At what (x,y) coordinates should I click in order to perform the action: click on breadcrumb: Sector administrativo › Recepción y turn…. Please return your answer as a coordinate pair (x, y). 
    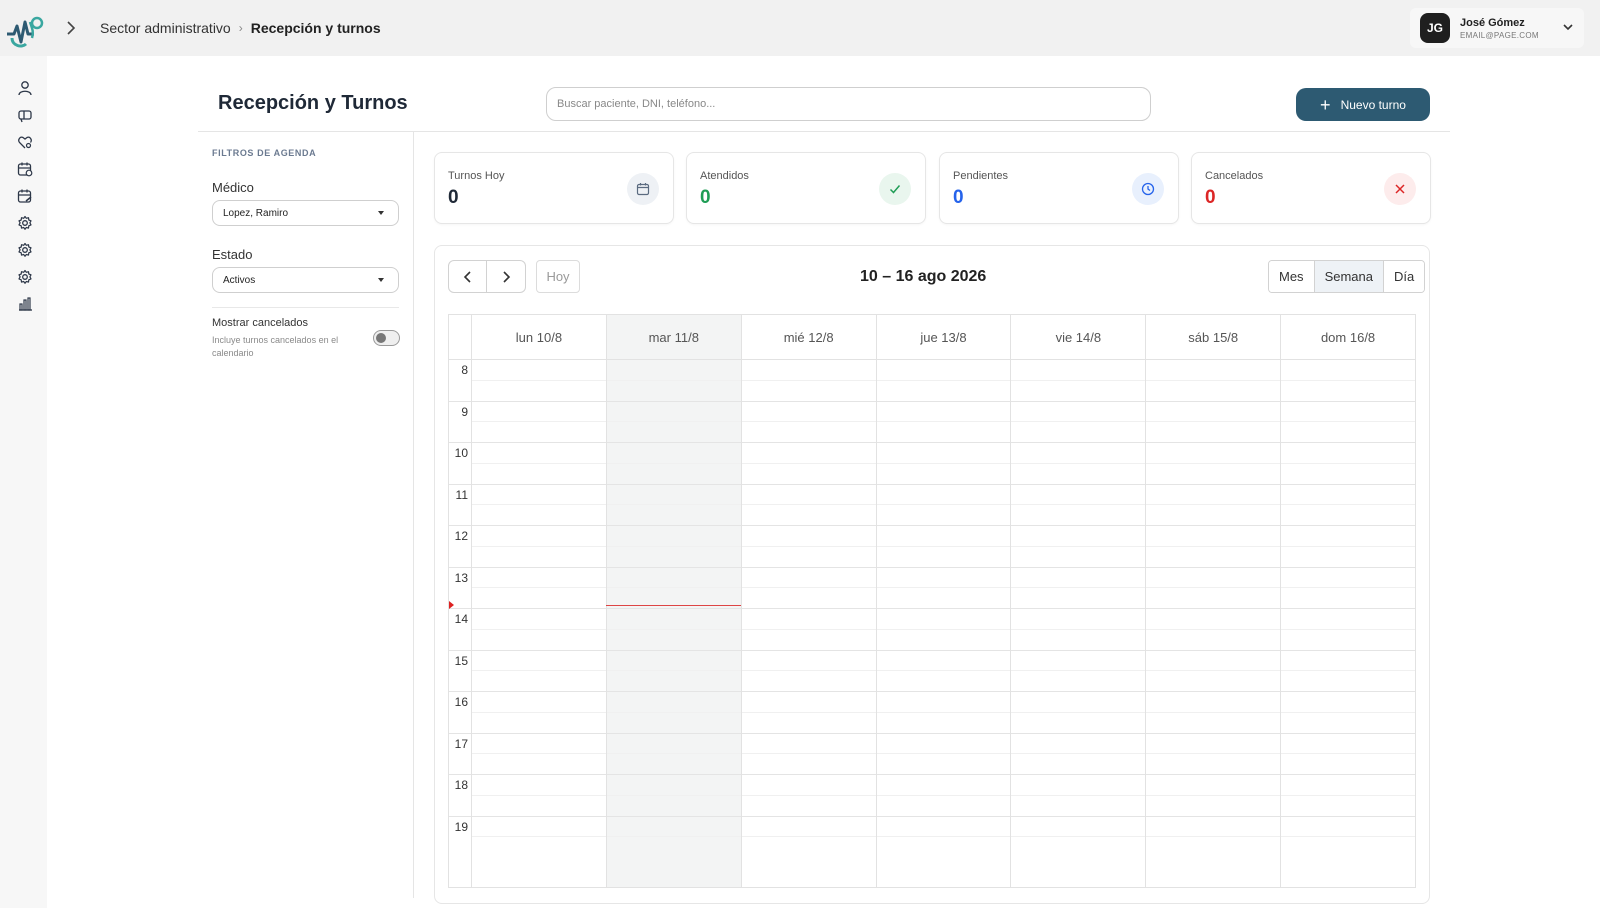
    Looking at the image, I should click on (240, 28).